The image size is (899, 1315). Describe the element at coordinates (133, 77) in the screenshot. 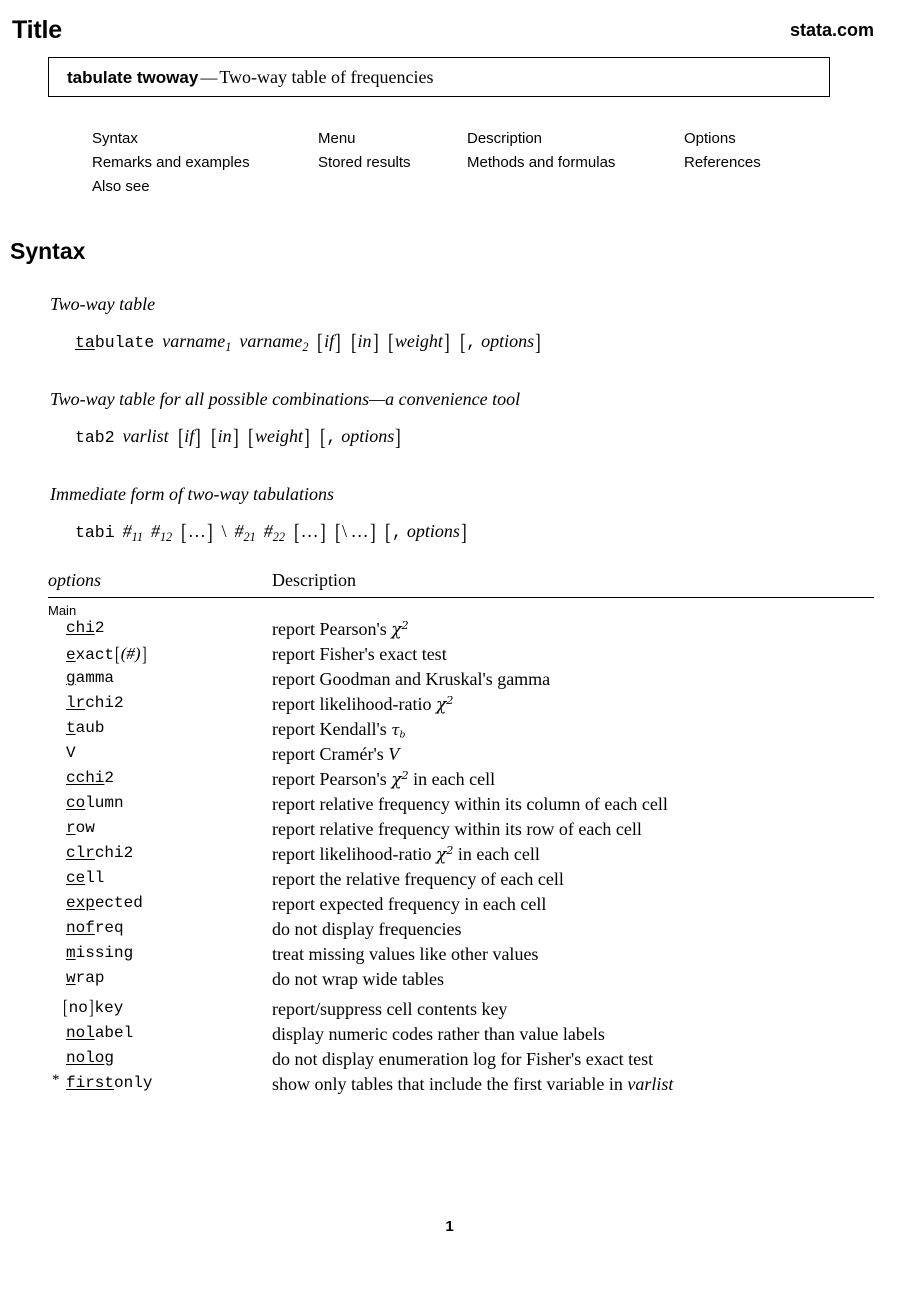

I see `command-name: tabulate twoway` at that location.